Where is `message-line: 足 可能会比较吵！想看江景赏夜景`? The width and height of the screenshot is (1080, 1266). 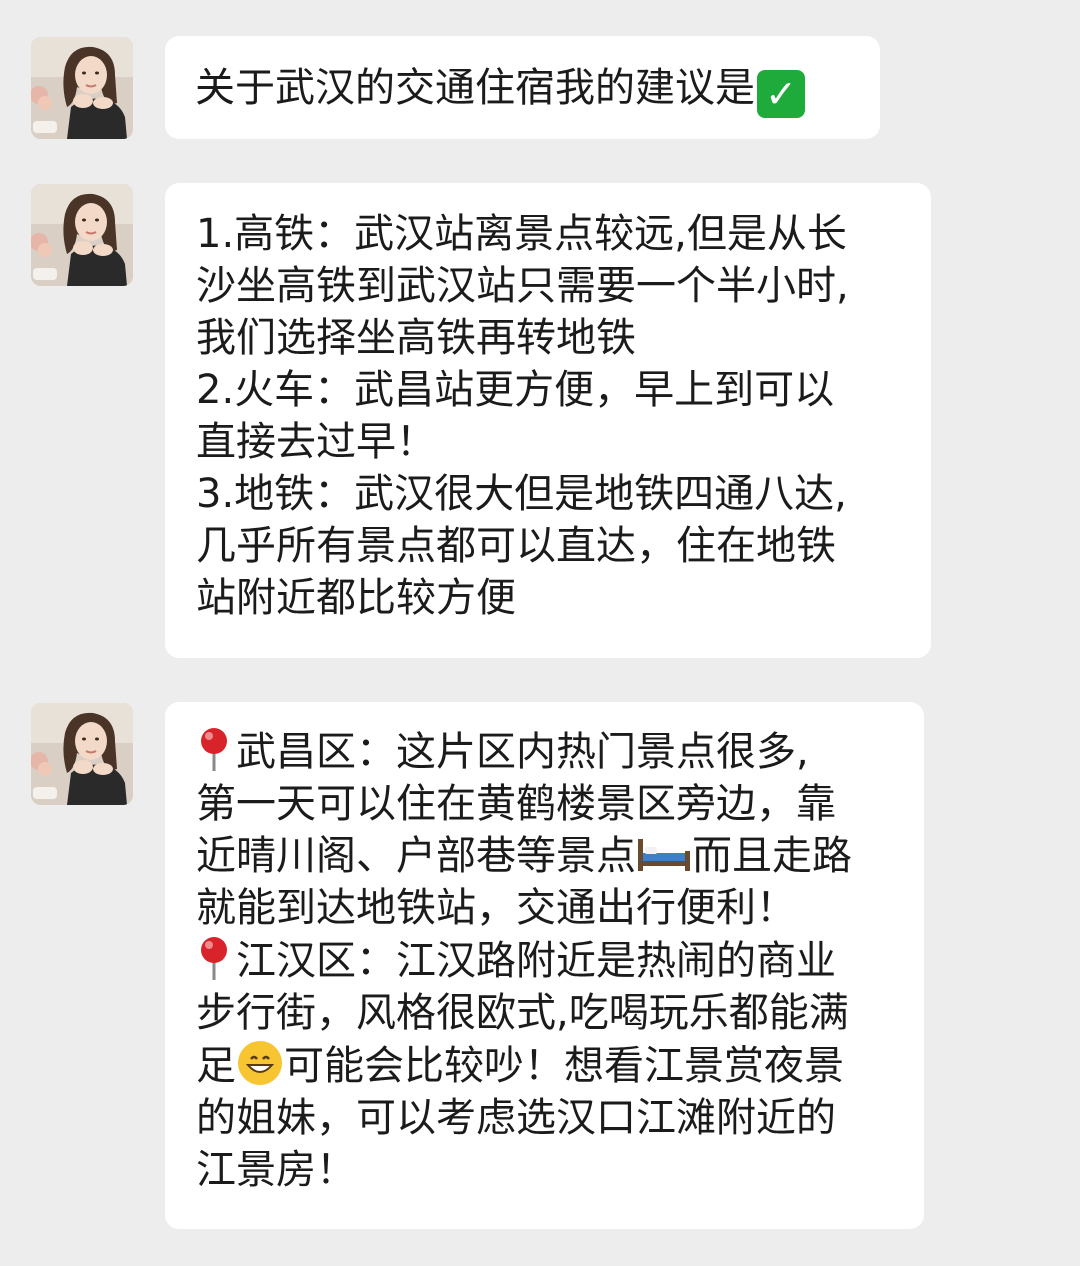 message-line: 足 可能会比较吵！想看江景赏夜景 is located at coordinates (551, 1065).